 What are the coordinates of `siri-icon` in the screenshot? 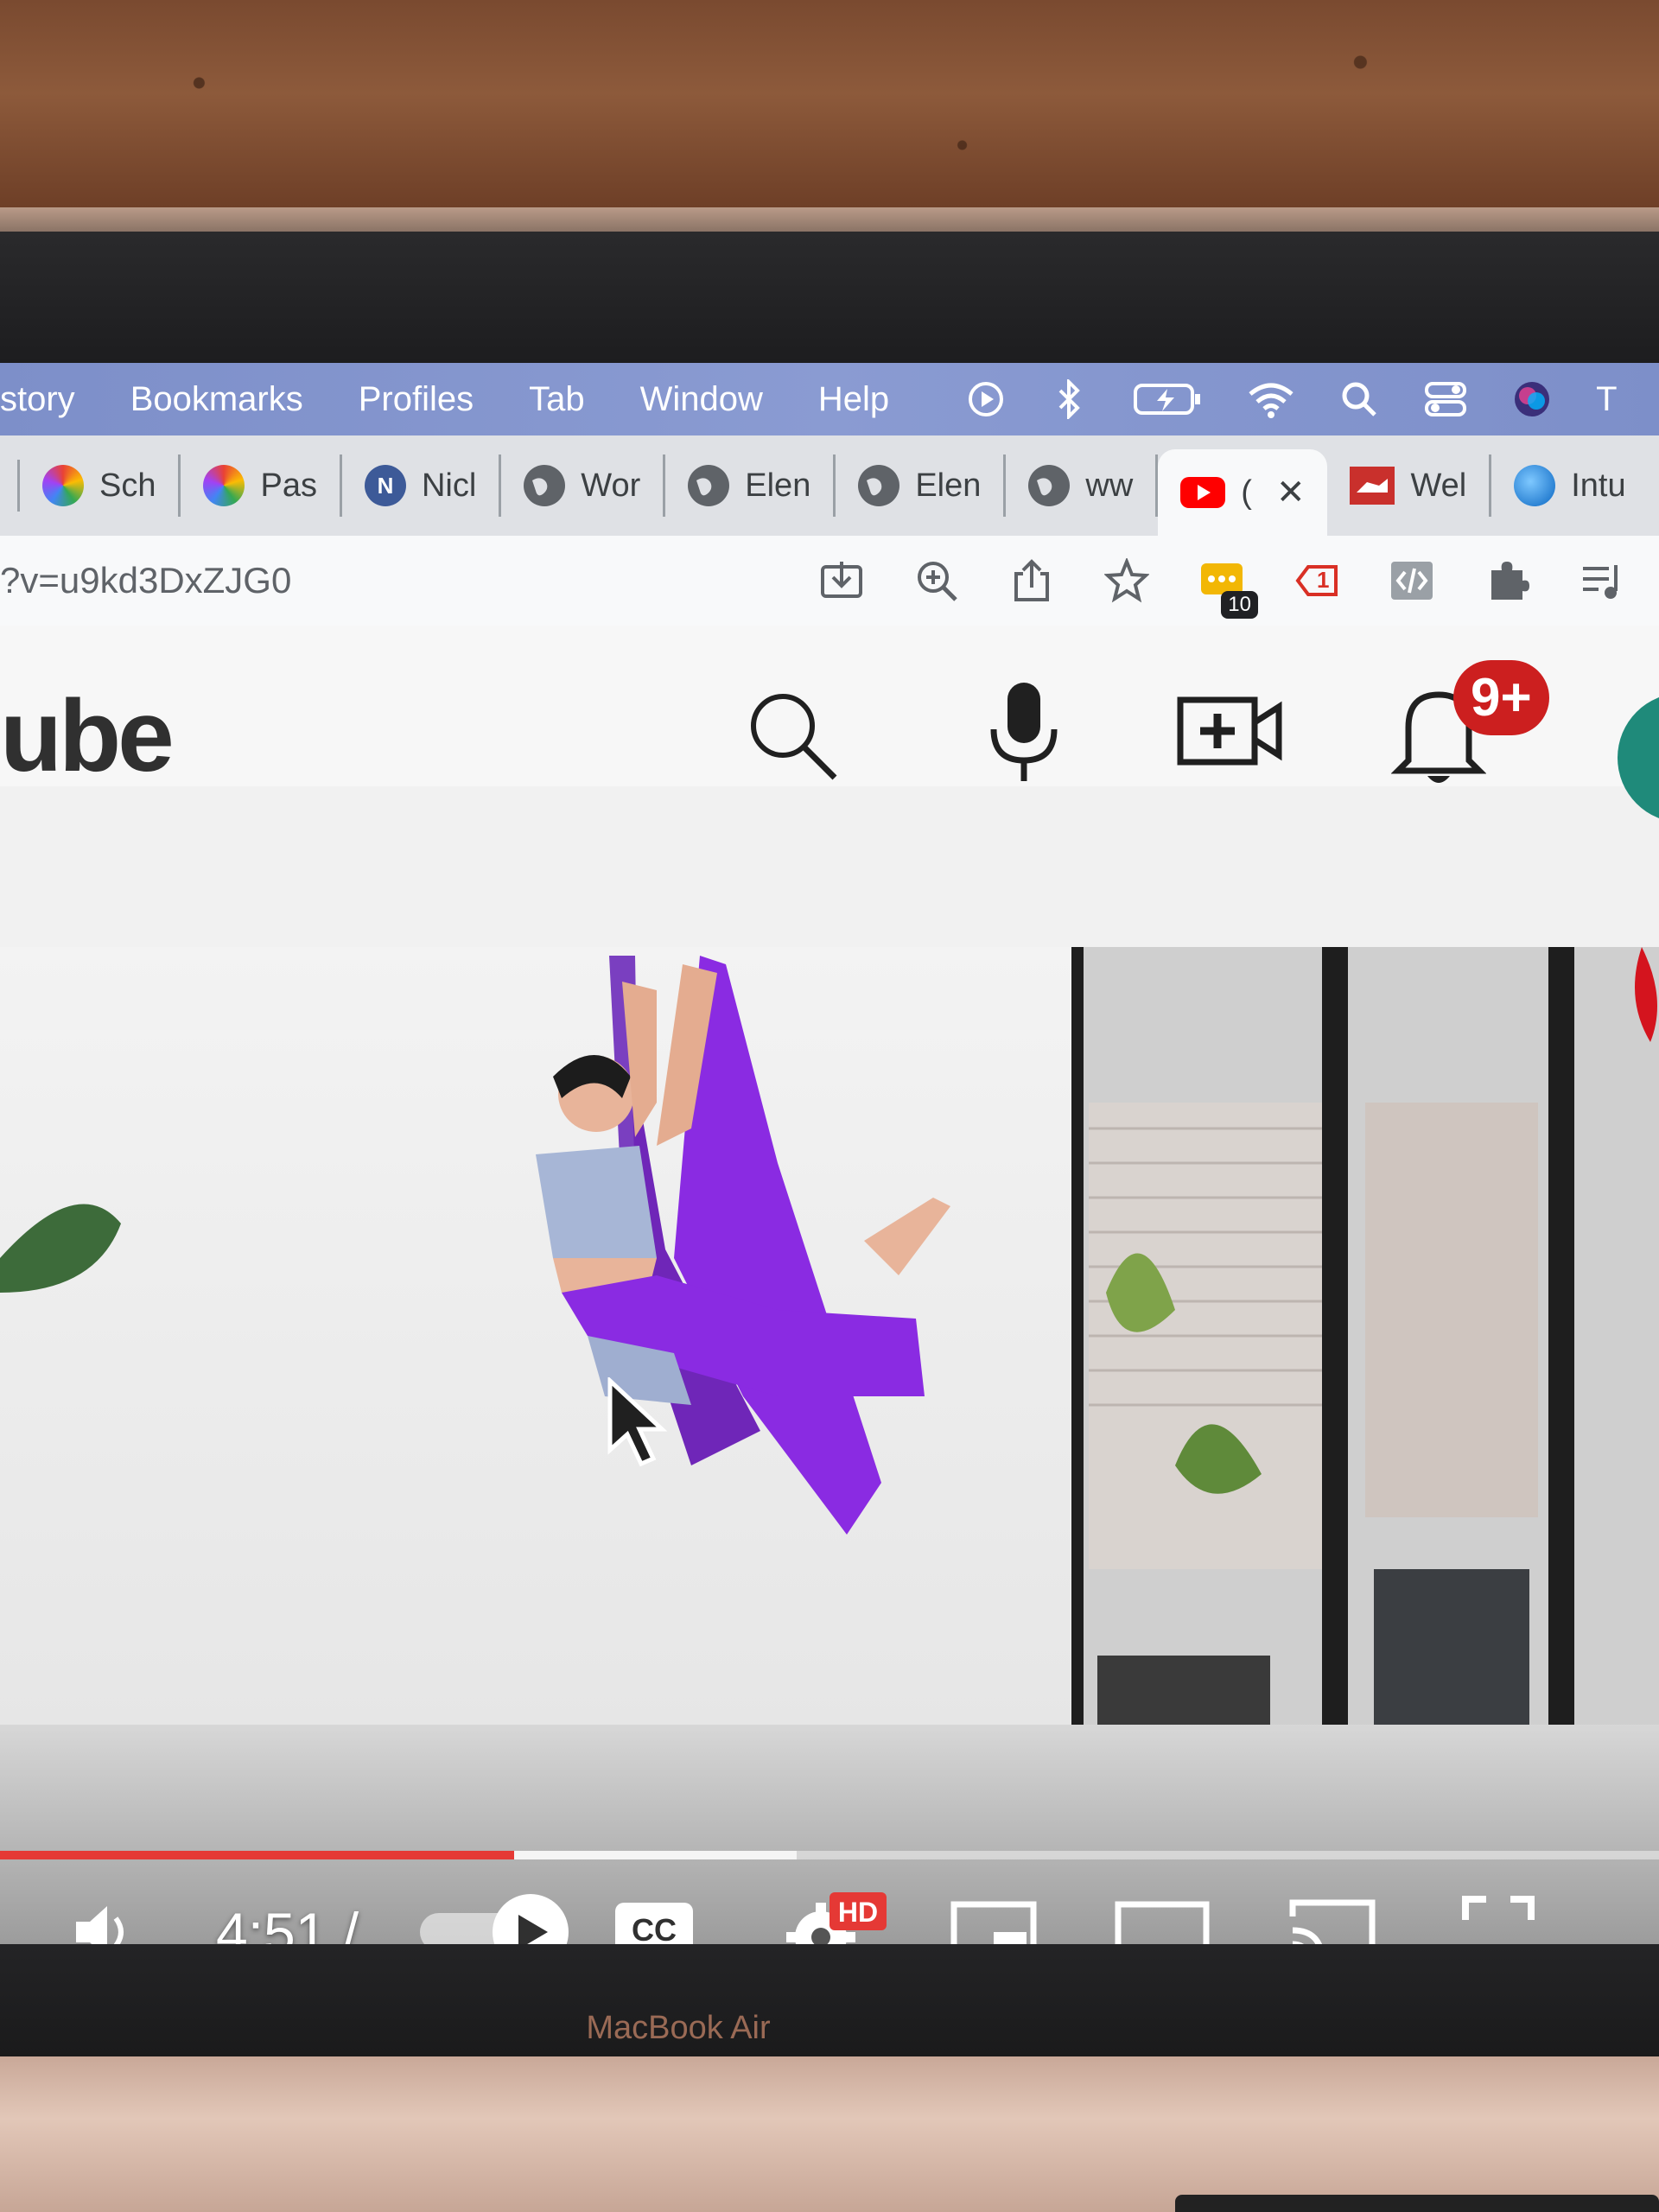 It's located at (1532, 399).